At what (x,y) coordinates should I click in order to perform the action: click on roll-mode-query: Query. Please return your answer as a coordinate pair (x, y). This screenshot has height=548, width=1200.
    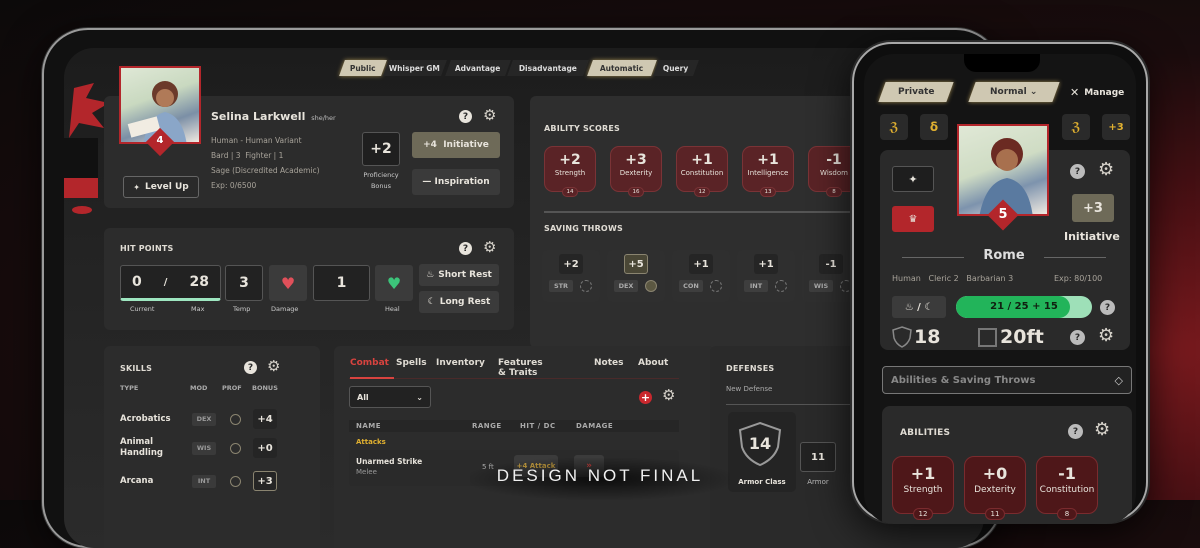
    Looking at the image, I should click on (676, 68).